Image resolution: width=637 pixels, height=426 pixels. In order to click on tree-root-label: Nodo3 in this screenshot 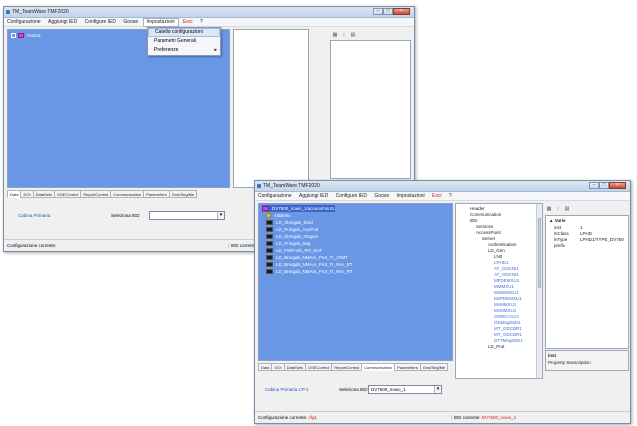, I will do `click(34, 35)`.